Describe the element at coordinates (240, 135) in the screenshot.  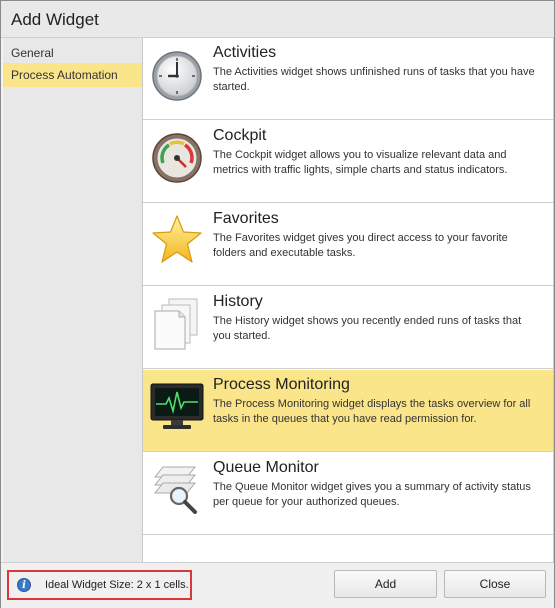
I see `widget-name: Cockpit` at that location.